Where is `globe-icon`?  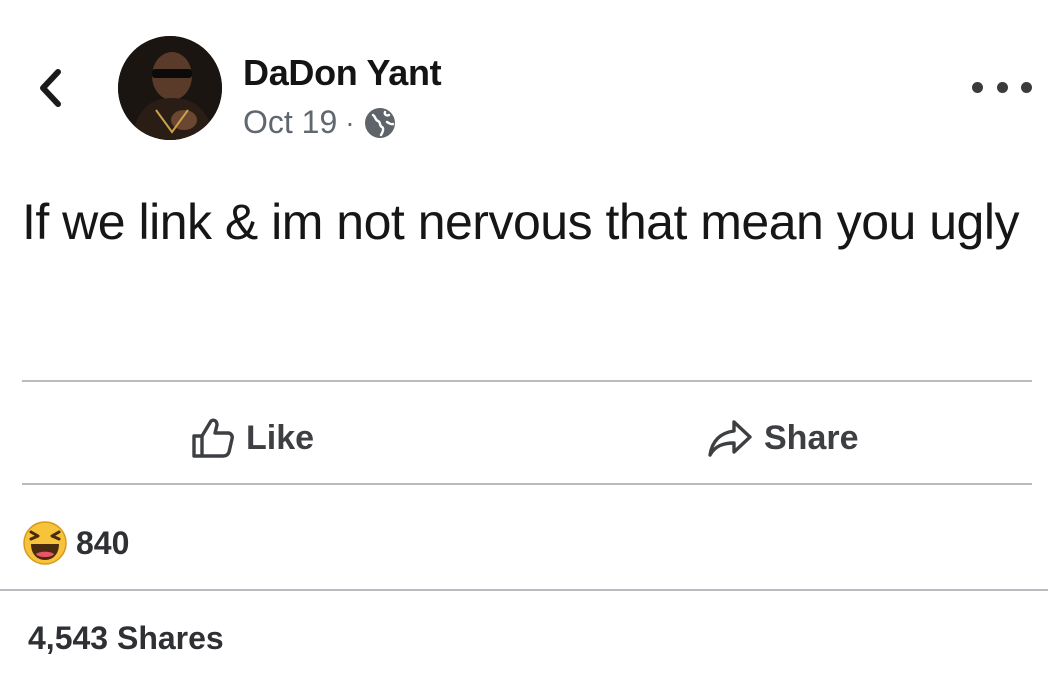 globe-icon is located at coordinates (380, 123).